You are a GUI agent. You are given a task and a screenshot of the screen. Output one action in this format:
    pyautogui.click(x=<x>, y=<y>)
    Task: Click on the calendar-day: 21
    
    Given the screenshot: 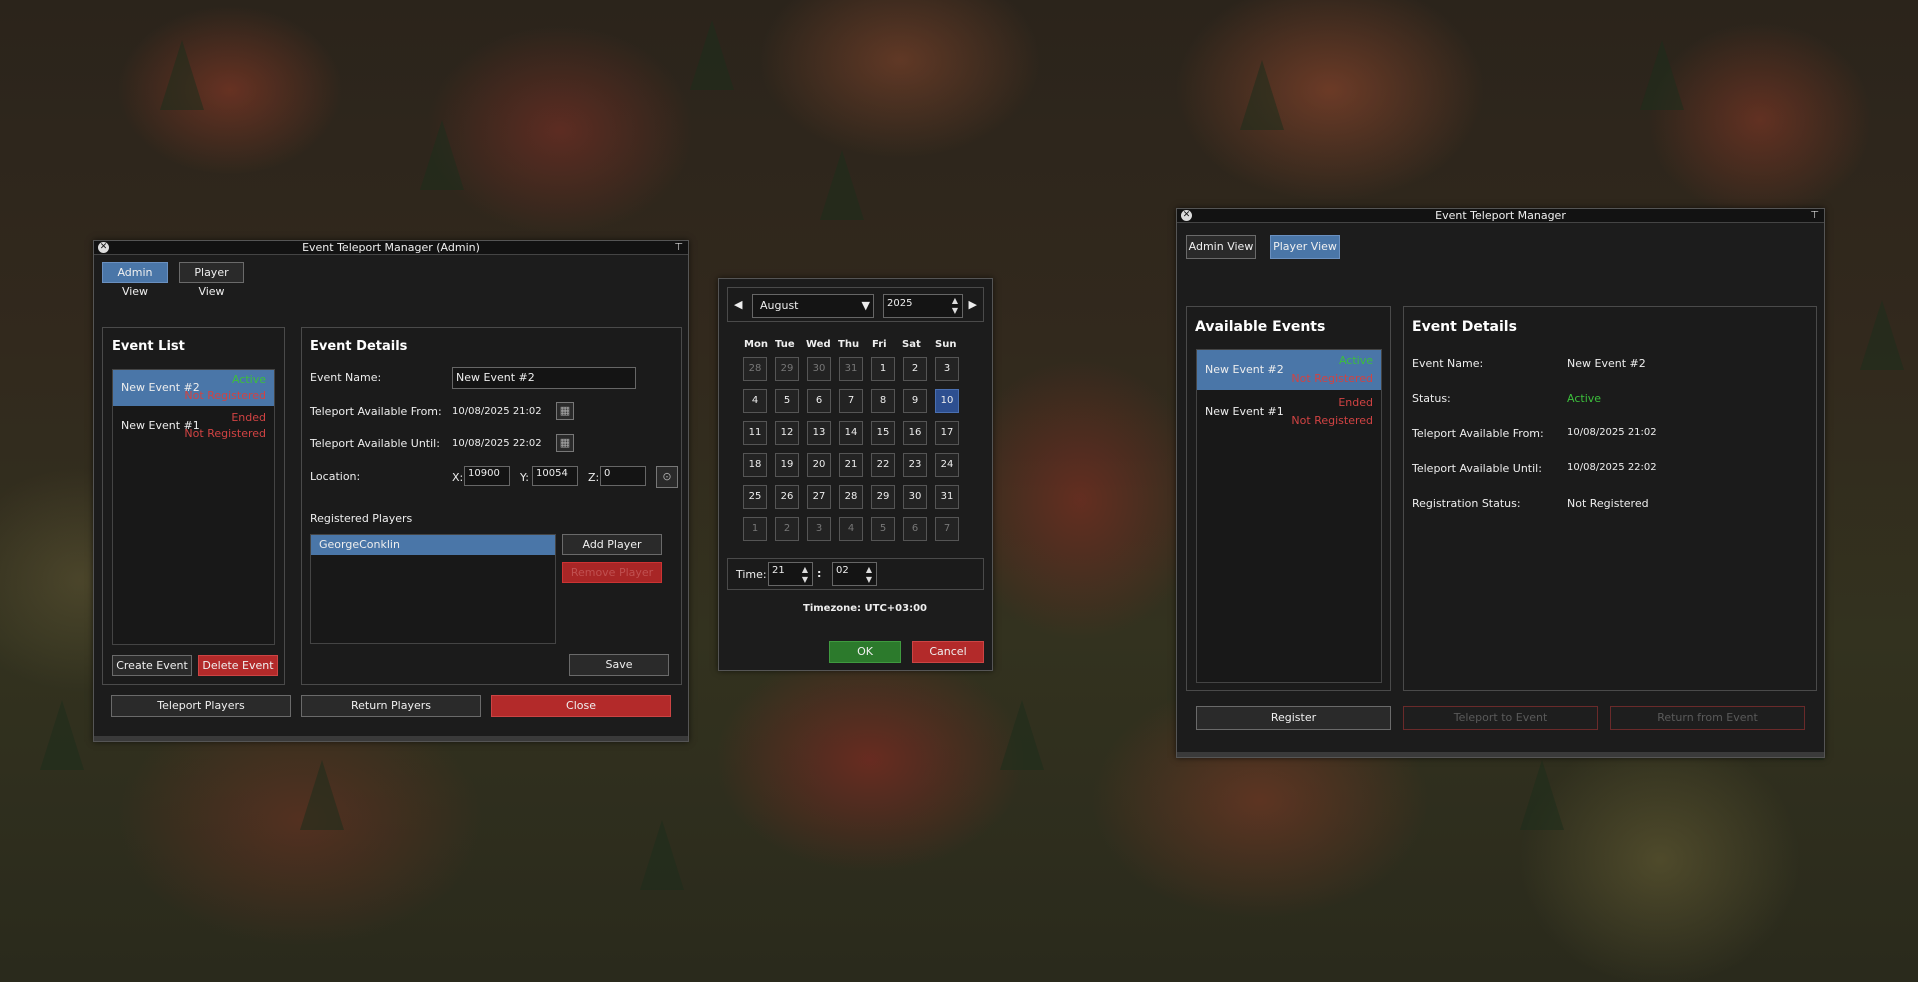 What is the action you would take?
    pyautogui.click(x=851, y=465)
    